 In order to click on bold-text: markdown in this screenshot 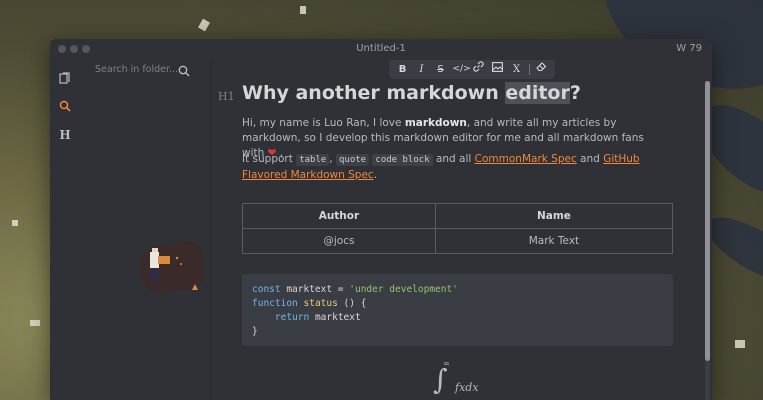, I will do `click(435, 123)`.